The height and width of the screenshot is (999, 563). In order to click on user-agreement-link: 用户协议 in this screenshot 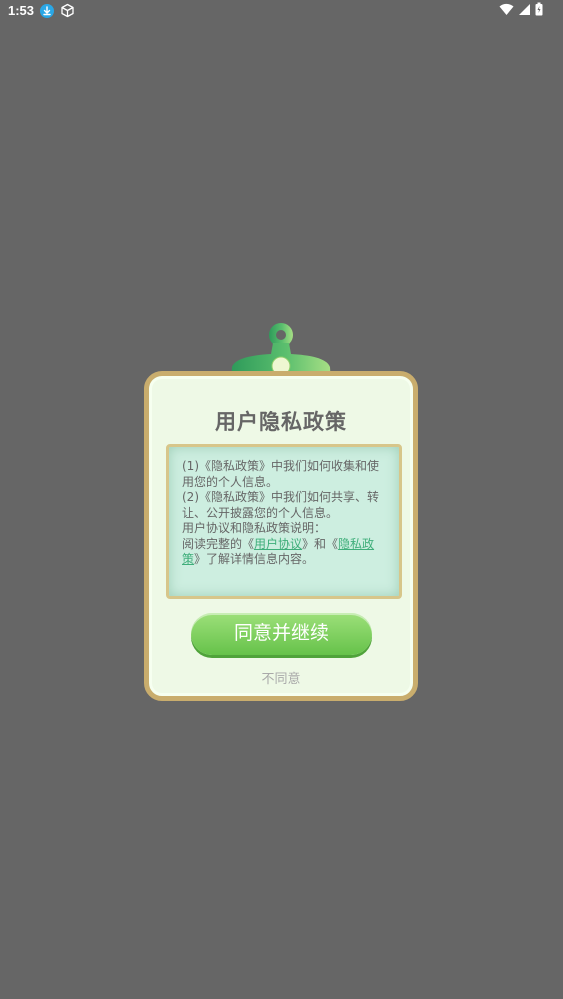, I will do `click(278, 544)`.